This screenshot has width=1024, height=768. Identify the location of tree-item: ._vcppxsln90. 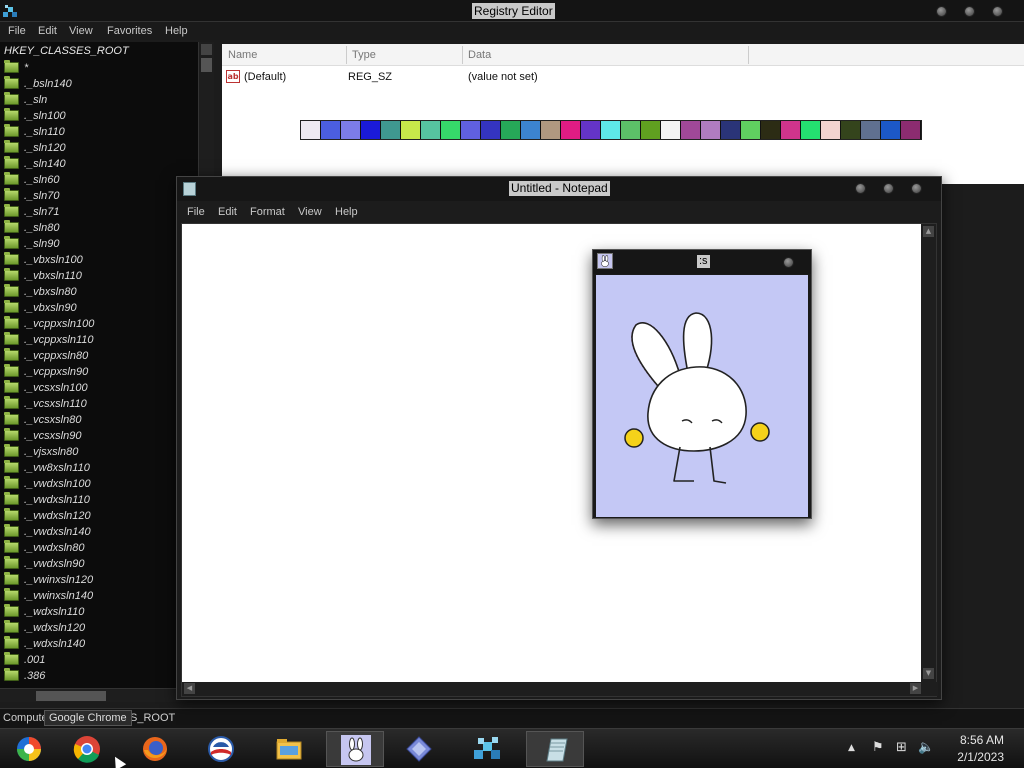
(100, 372).